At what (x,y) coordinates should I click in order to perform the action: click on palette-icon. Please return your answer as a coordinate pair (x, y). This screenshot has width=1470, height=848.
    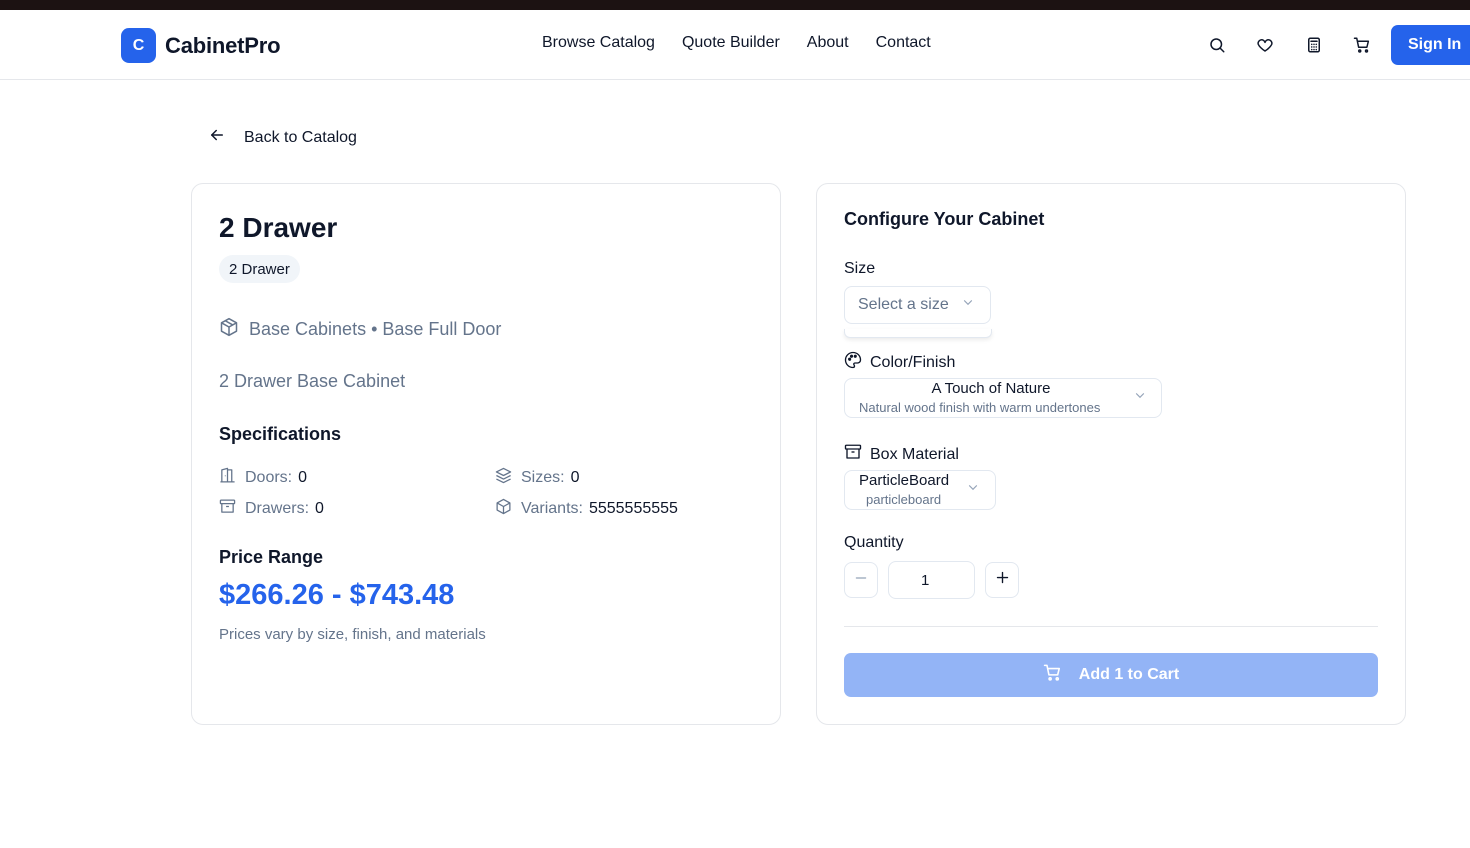
    Looking at the image, I should click on (853, 362).